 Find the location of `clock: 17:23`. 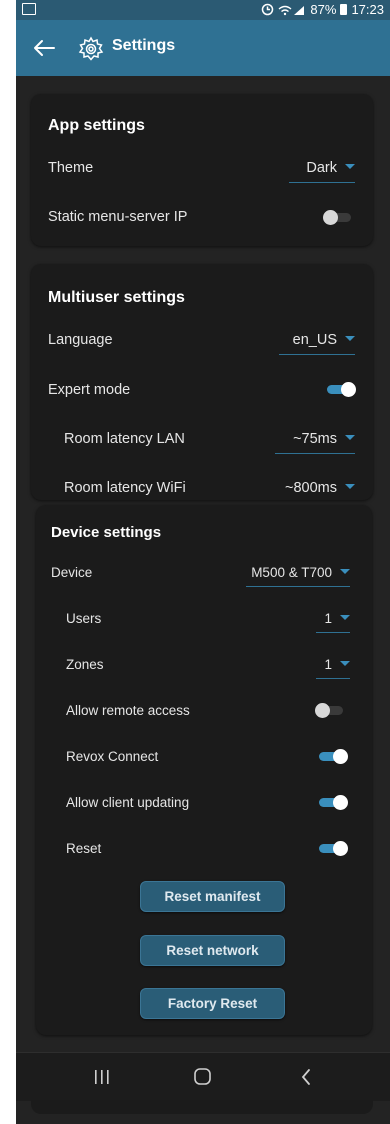

clock: 17:23 is located at coordinates (367, 9).